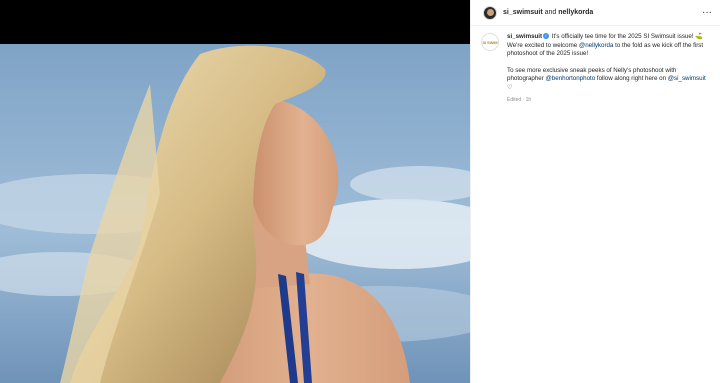 The width and height of the screenshot is (720, 383). What do you see at coordinates (490, 12) in the screenshot?
I see `account-avatar` at bounding box center [490, 12].